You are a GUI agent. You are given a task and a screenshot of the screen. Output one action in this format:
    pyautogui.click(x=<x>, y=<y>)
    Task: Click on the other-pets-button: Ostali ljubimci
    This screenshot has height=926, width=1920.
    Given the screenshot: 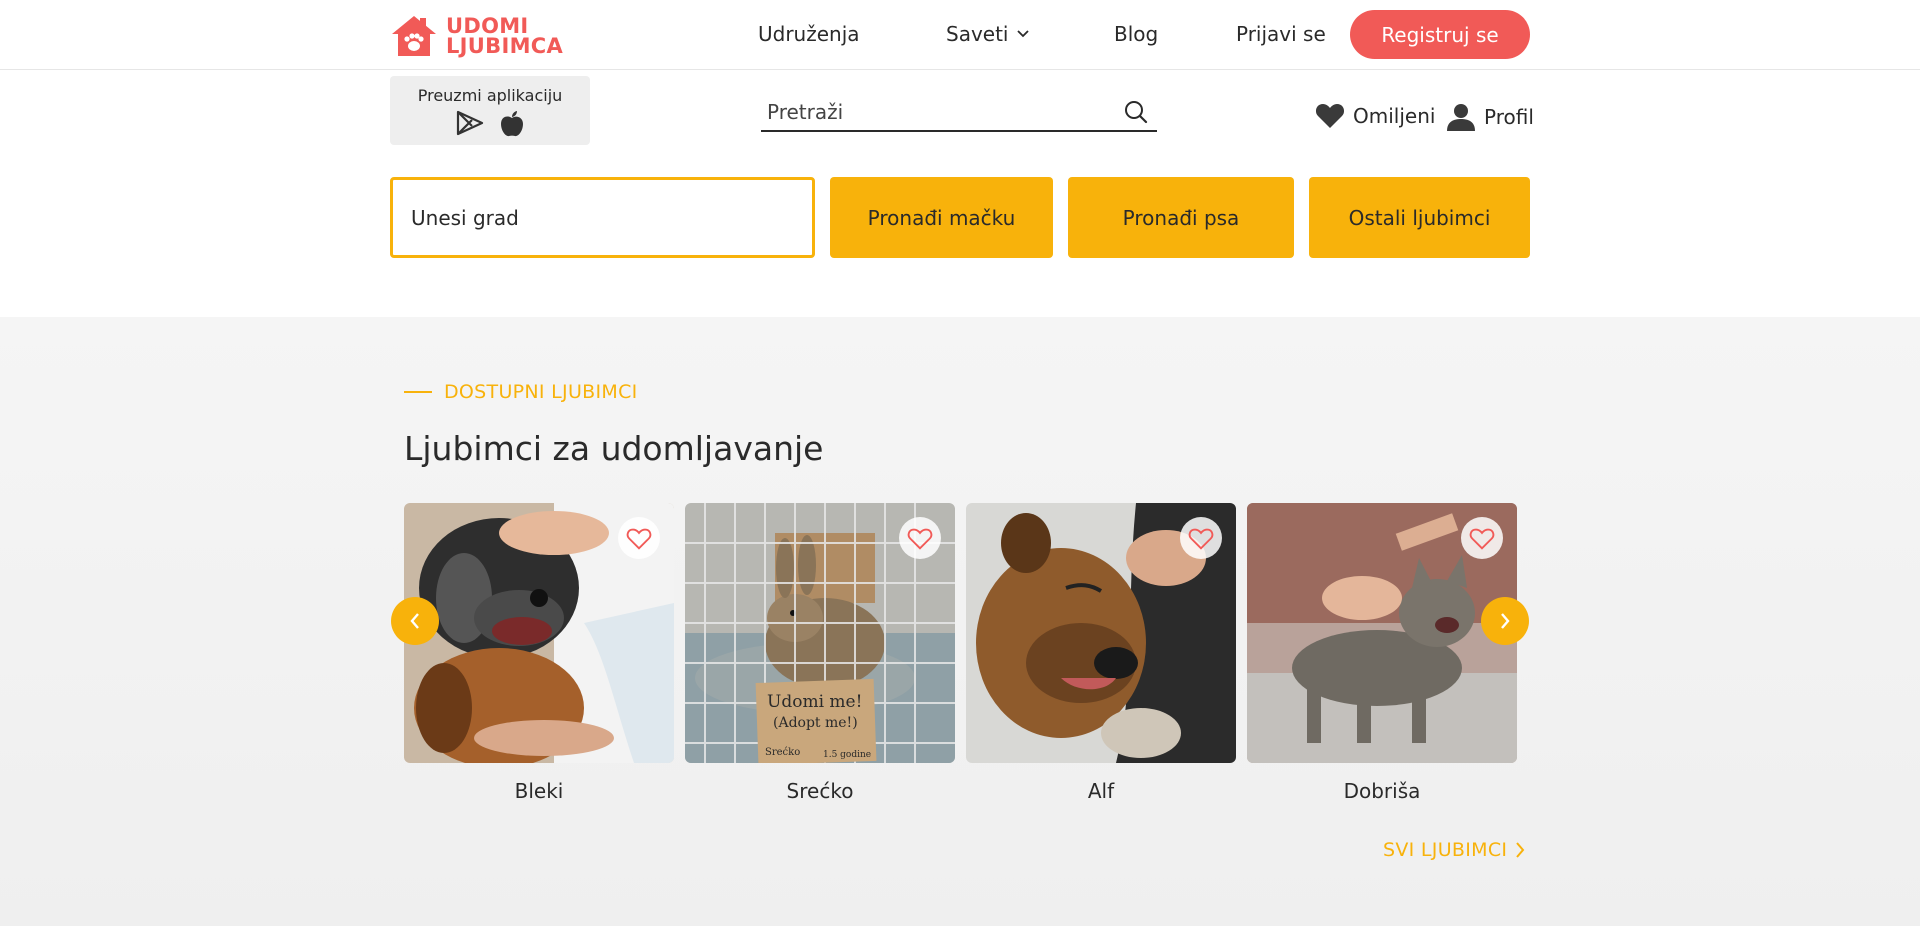 What is the action you would take?
    pyautogui.click(x=1419, y=217)
    